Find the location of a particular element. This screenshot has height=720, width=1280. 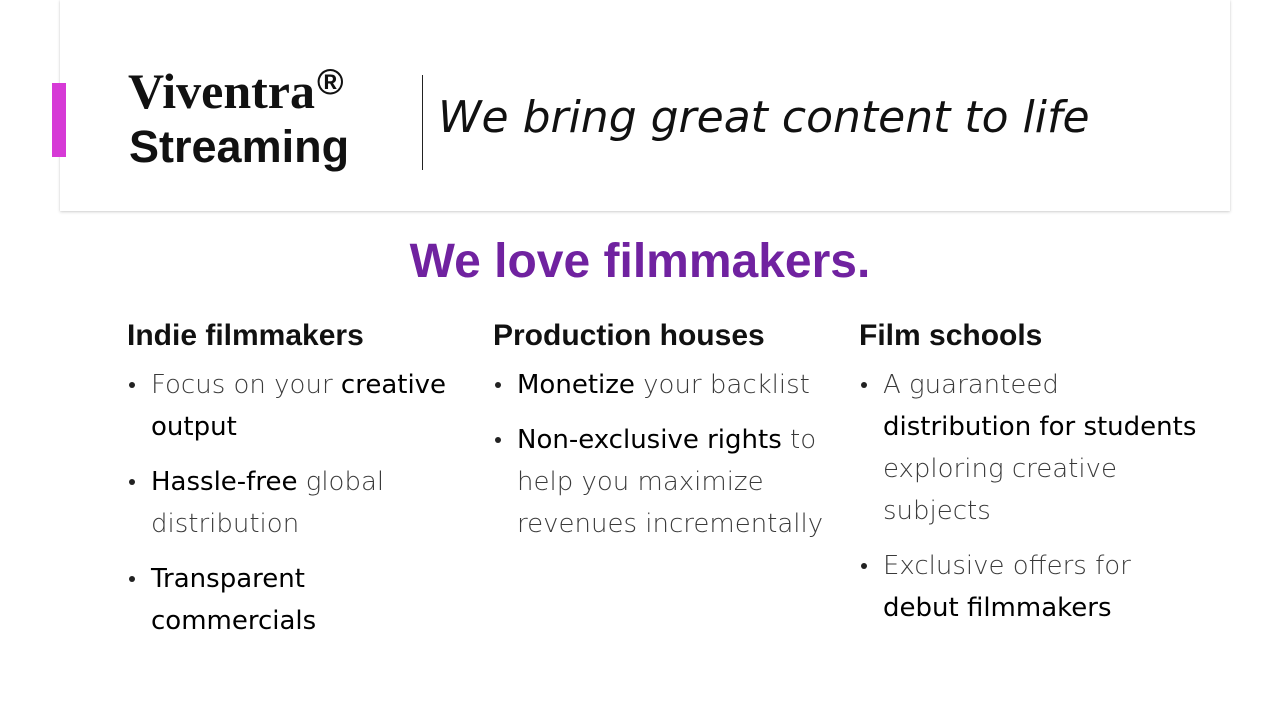

item-emphasis: Transparent commercials is located at coordinates (234, 600).